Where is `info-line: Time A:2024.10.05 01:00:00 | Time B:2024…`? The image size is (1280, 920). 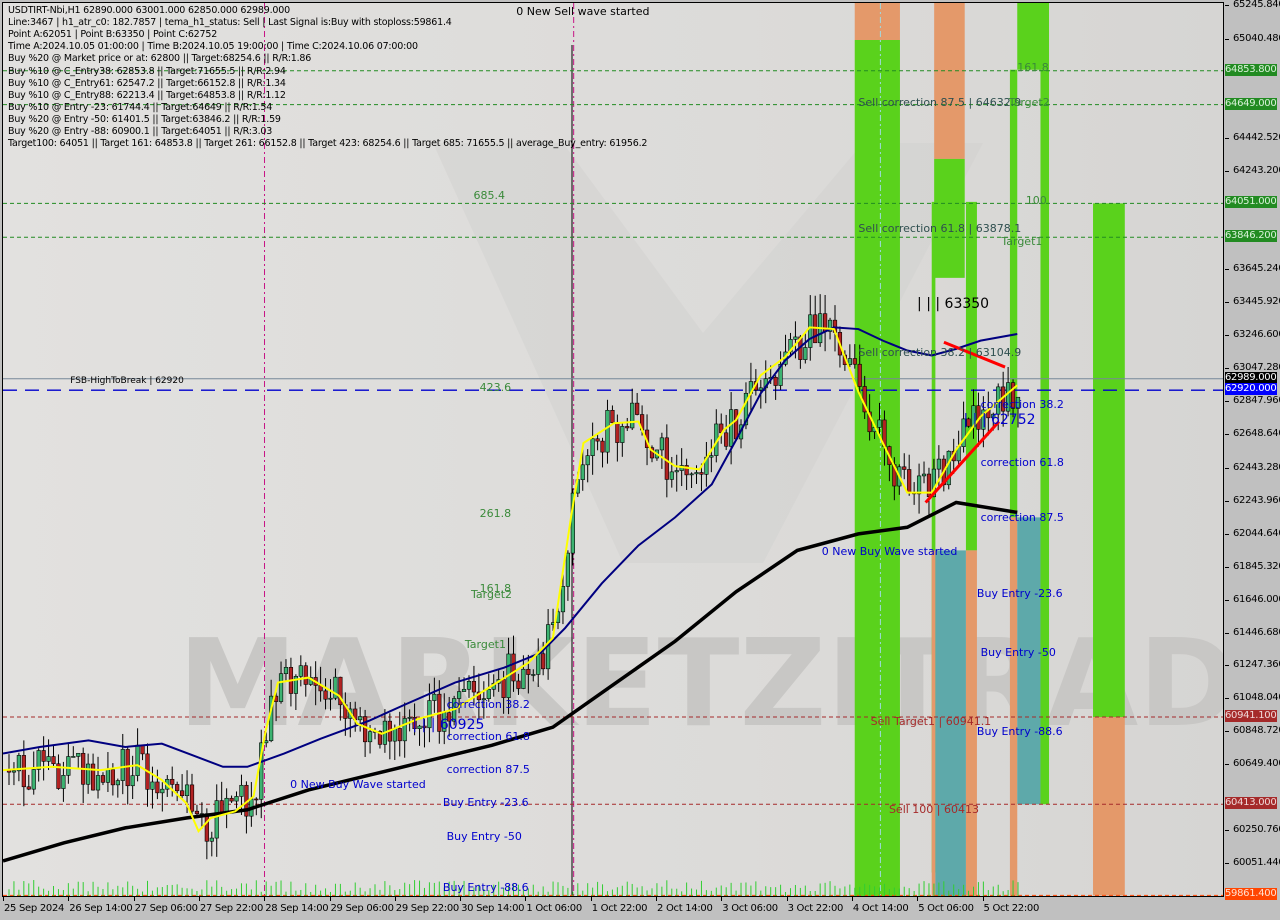 info-line: Time A:2024.10.05 01:00:00 | Time B:2024… is located at coordinates (213, 47).